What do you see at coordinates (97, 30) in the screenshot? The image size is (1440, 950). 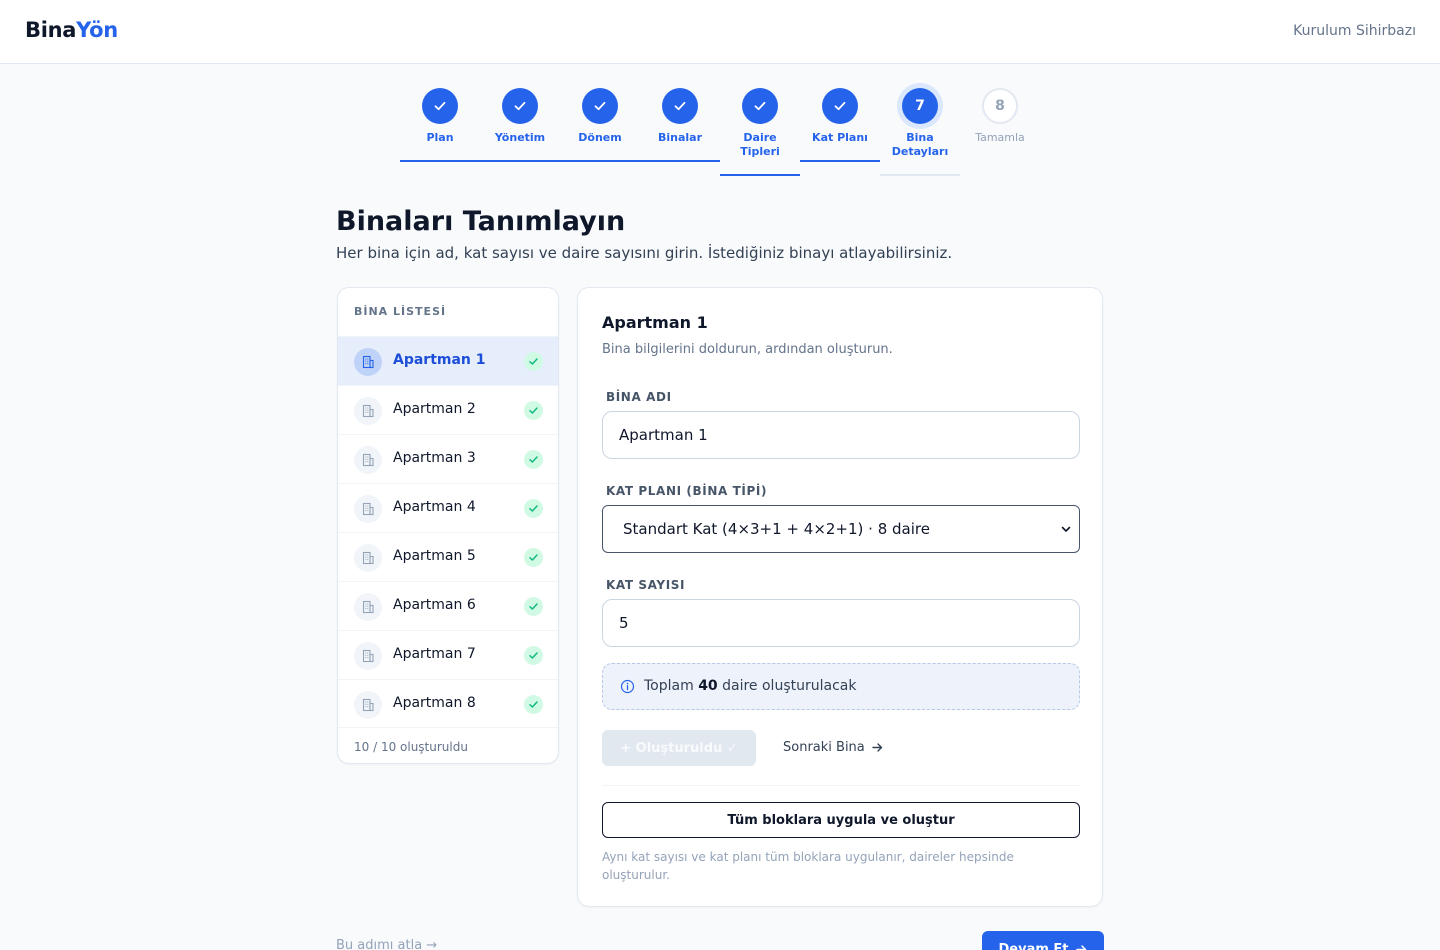 I see `brand-name-part2: Yön` at bounding box center [97, 30].